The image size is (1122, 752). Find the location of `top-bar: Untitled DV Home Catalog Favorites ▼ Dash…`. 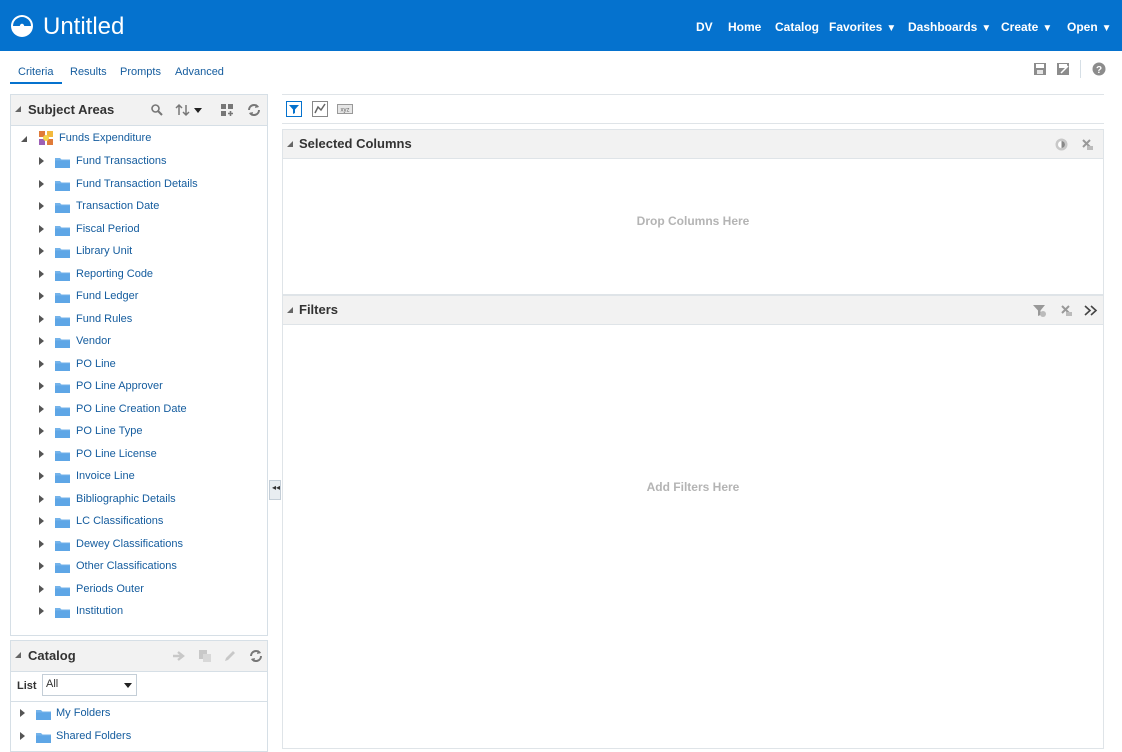

top-bar: Untitled DV Home Catalog Favorites ▼ Dash… is located at coordinates (561, 25).